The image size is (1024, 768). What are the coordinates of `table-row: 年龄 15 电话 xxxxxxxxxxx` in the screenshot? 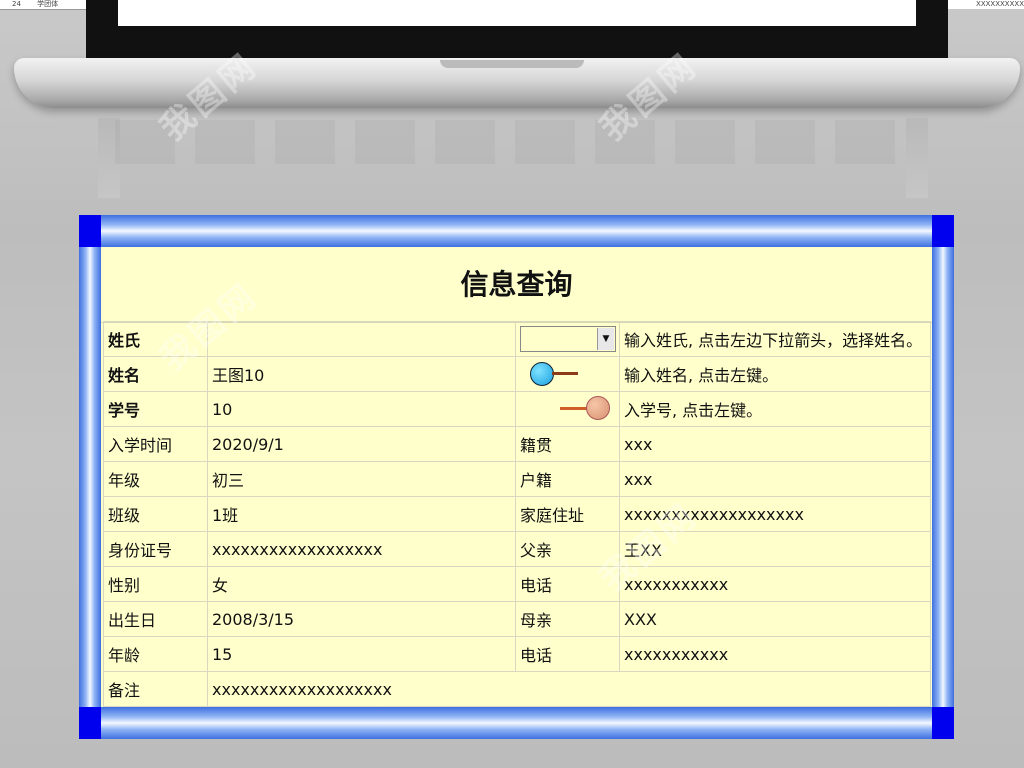 It's located at (517, 654).